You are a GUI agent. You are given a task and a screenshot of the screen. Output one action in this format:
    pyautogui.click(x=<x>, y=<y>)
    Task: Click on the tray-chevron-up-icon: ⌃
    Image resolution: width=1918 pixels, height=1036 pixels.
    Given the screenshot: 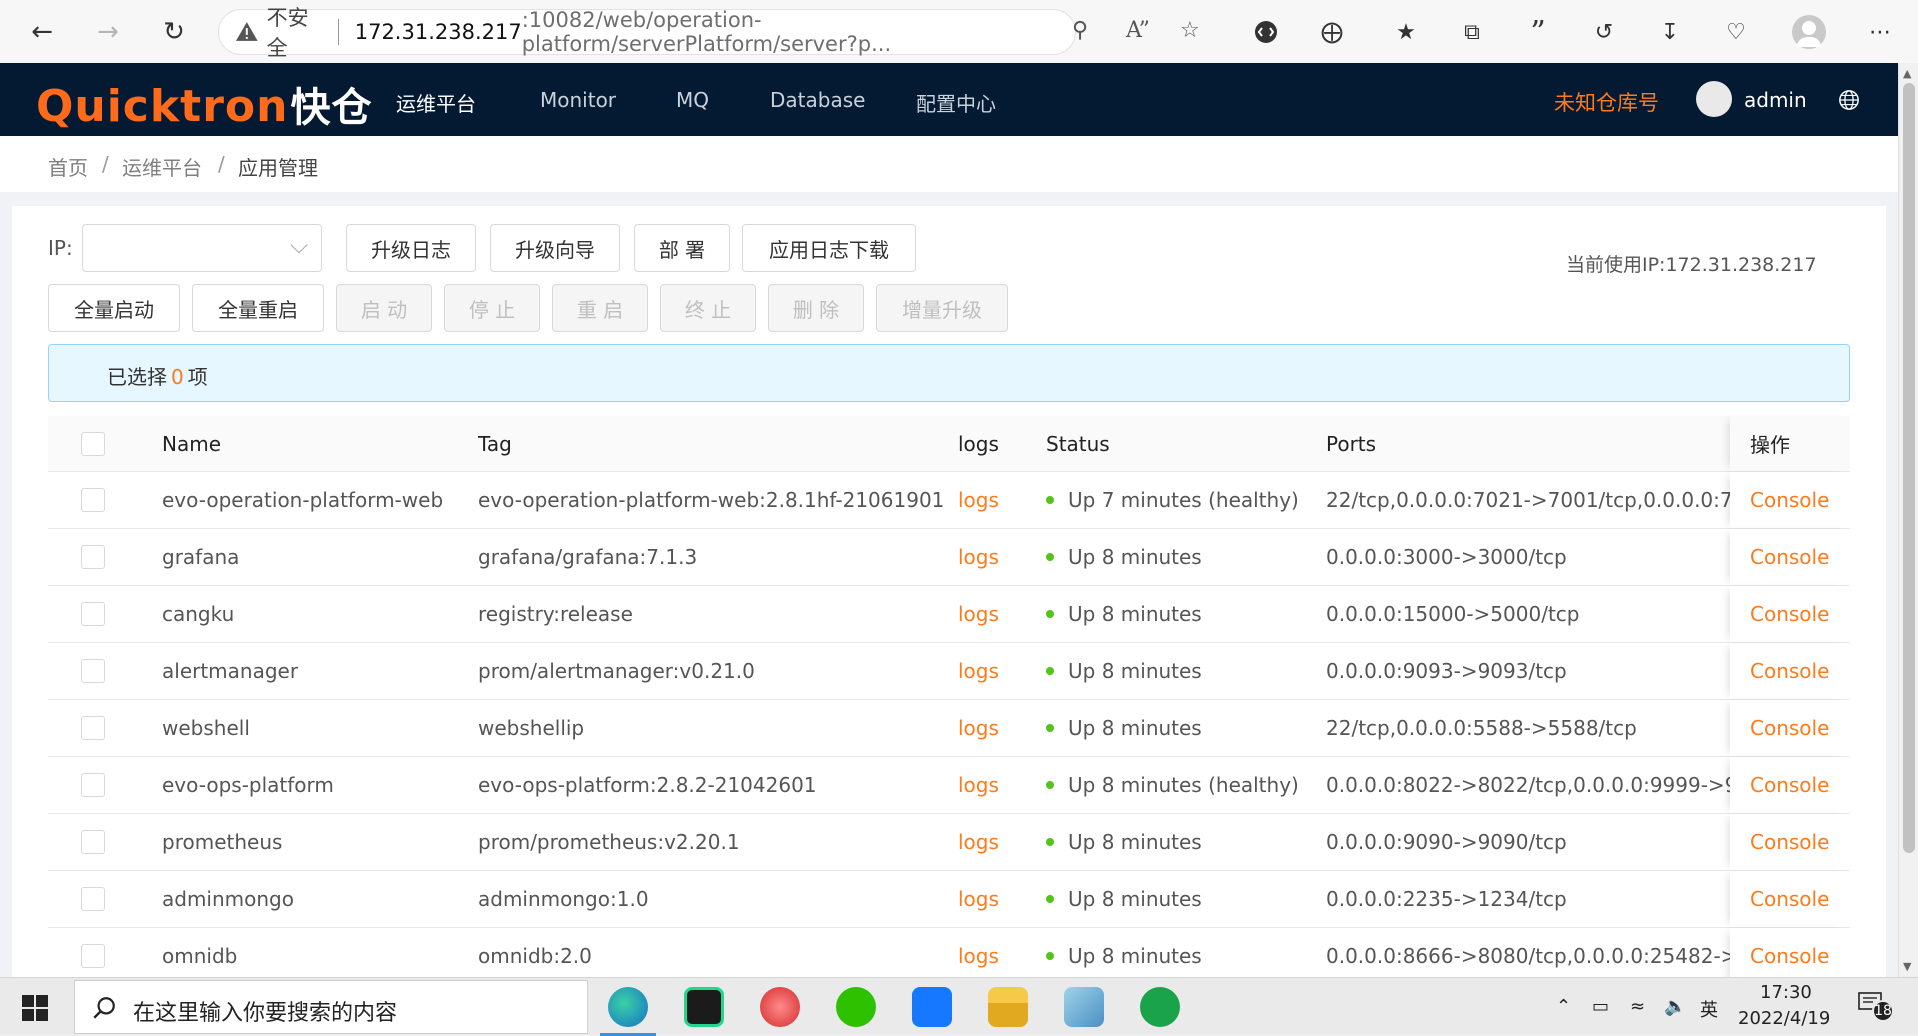 What is the action you would take?
    pyautogui.click(x=1563, y=1006)
    